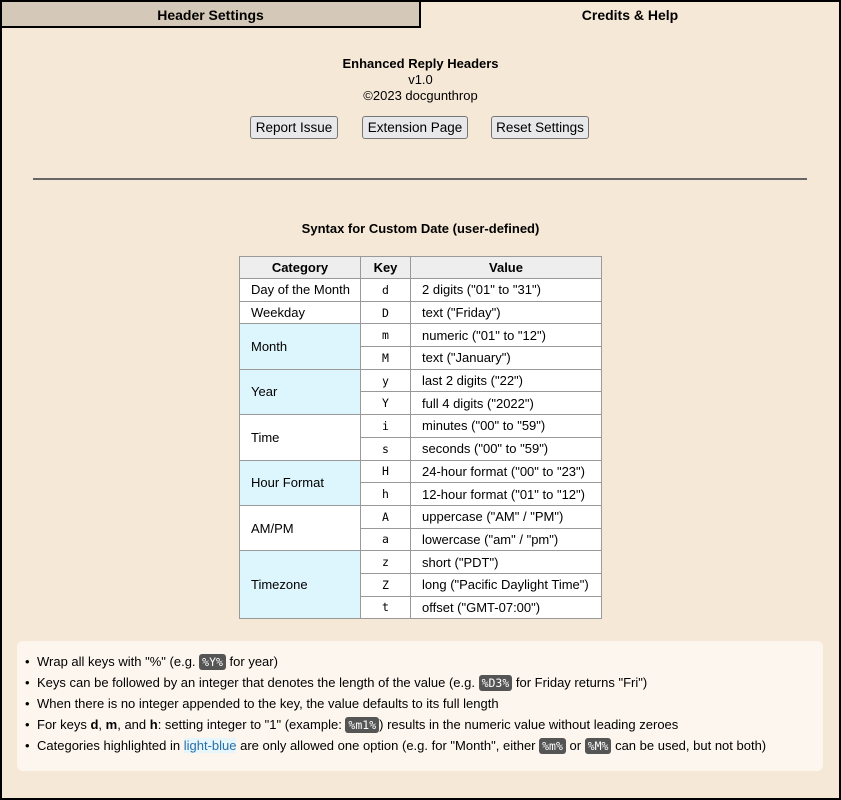 The height and width of the screenshot is (800, 841). Describe the element at coordinates (506, 448) in the screenshot. I see `value-cell: seconds ("00" to "59")` at that location.